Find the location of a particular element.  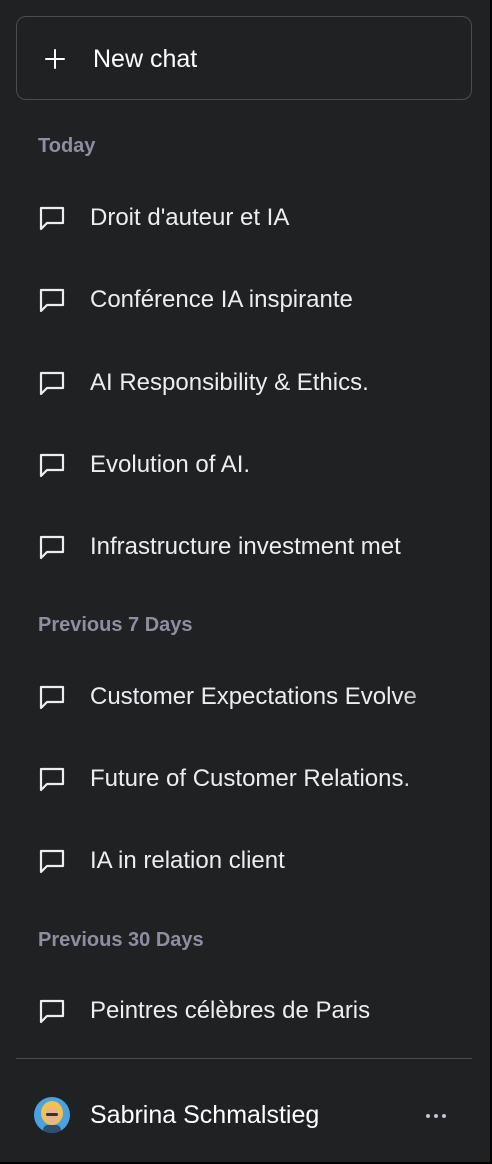

plus-icon is located at coordinates (55, 59).